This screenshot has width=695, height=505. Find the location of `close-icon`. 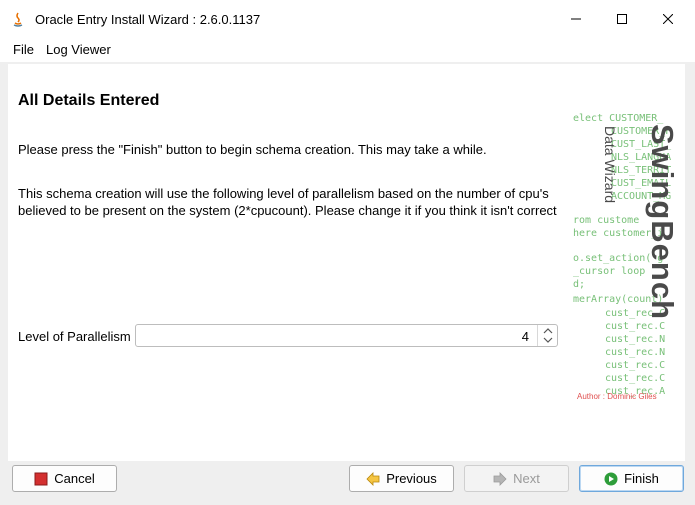

close-icon is located at coordinates (668, 19).